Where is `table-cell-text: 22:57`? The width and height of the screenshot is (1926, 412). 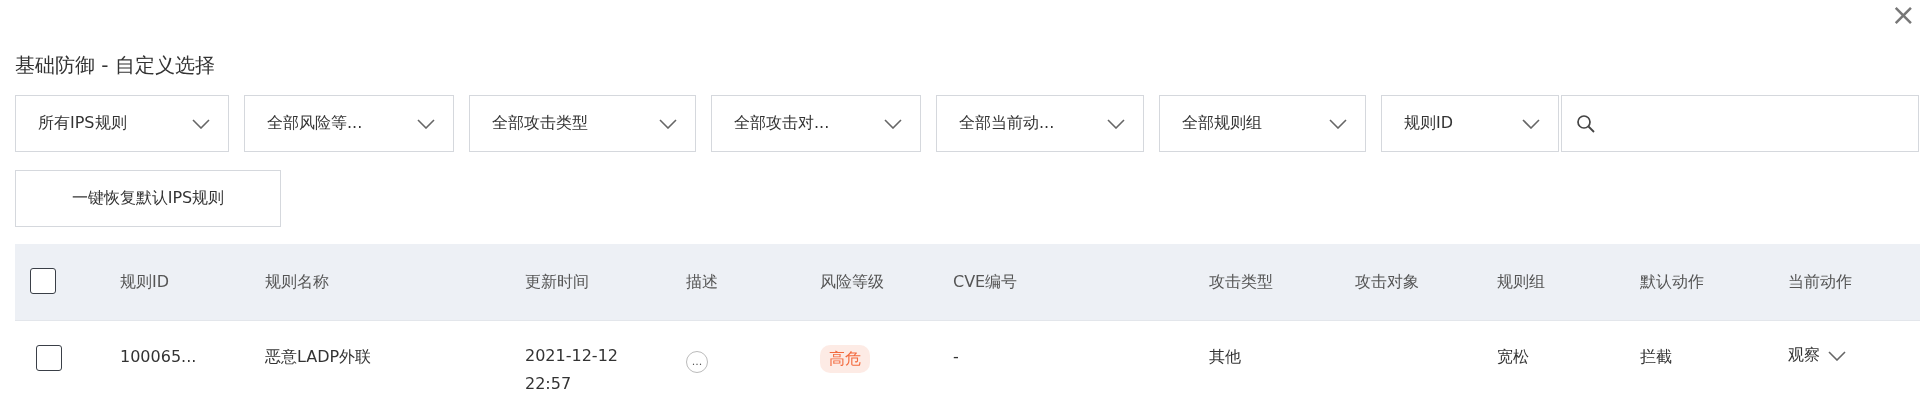
table-cell-text: 22:57 is located at coordinates (549, 384).